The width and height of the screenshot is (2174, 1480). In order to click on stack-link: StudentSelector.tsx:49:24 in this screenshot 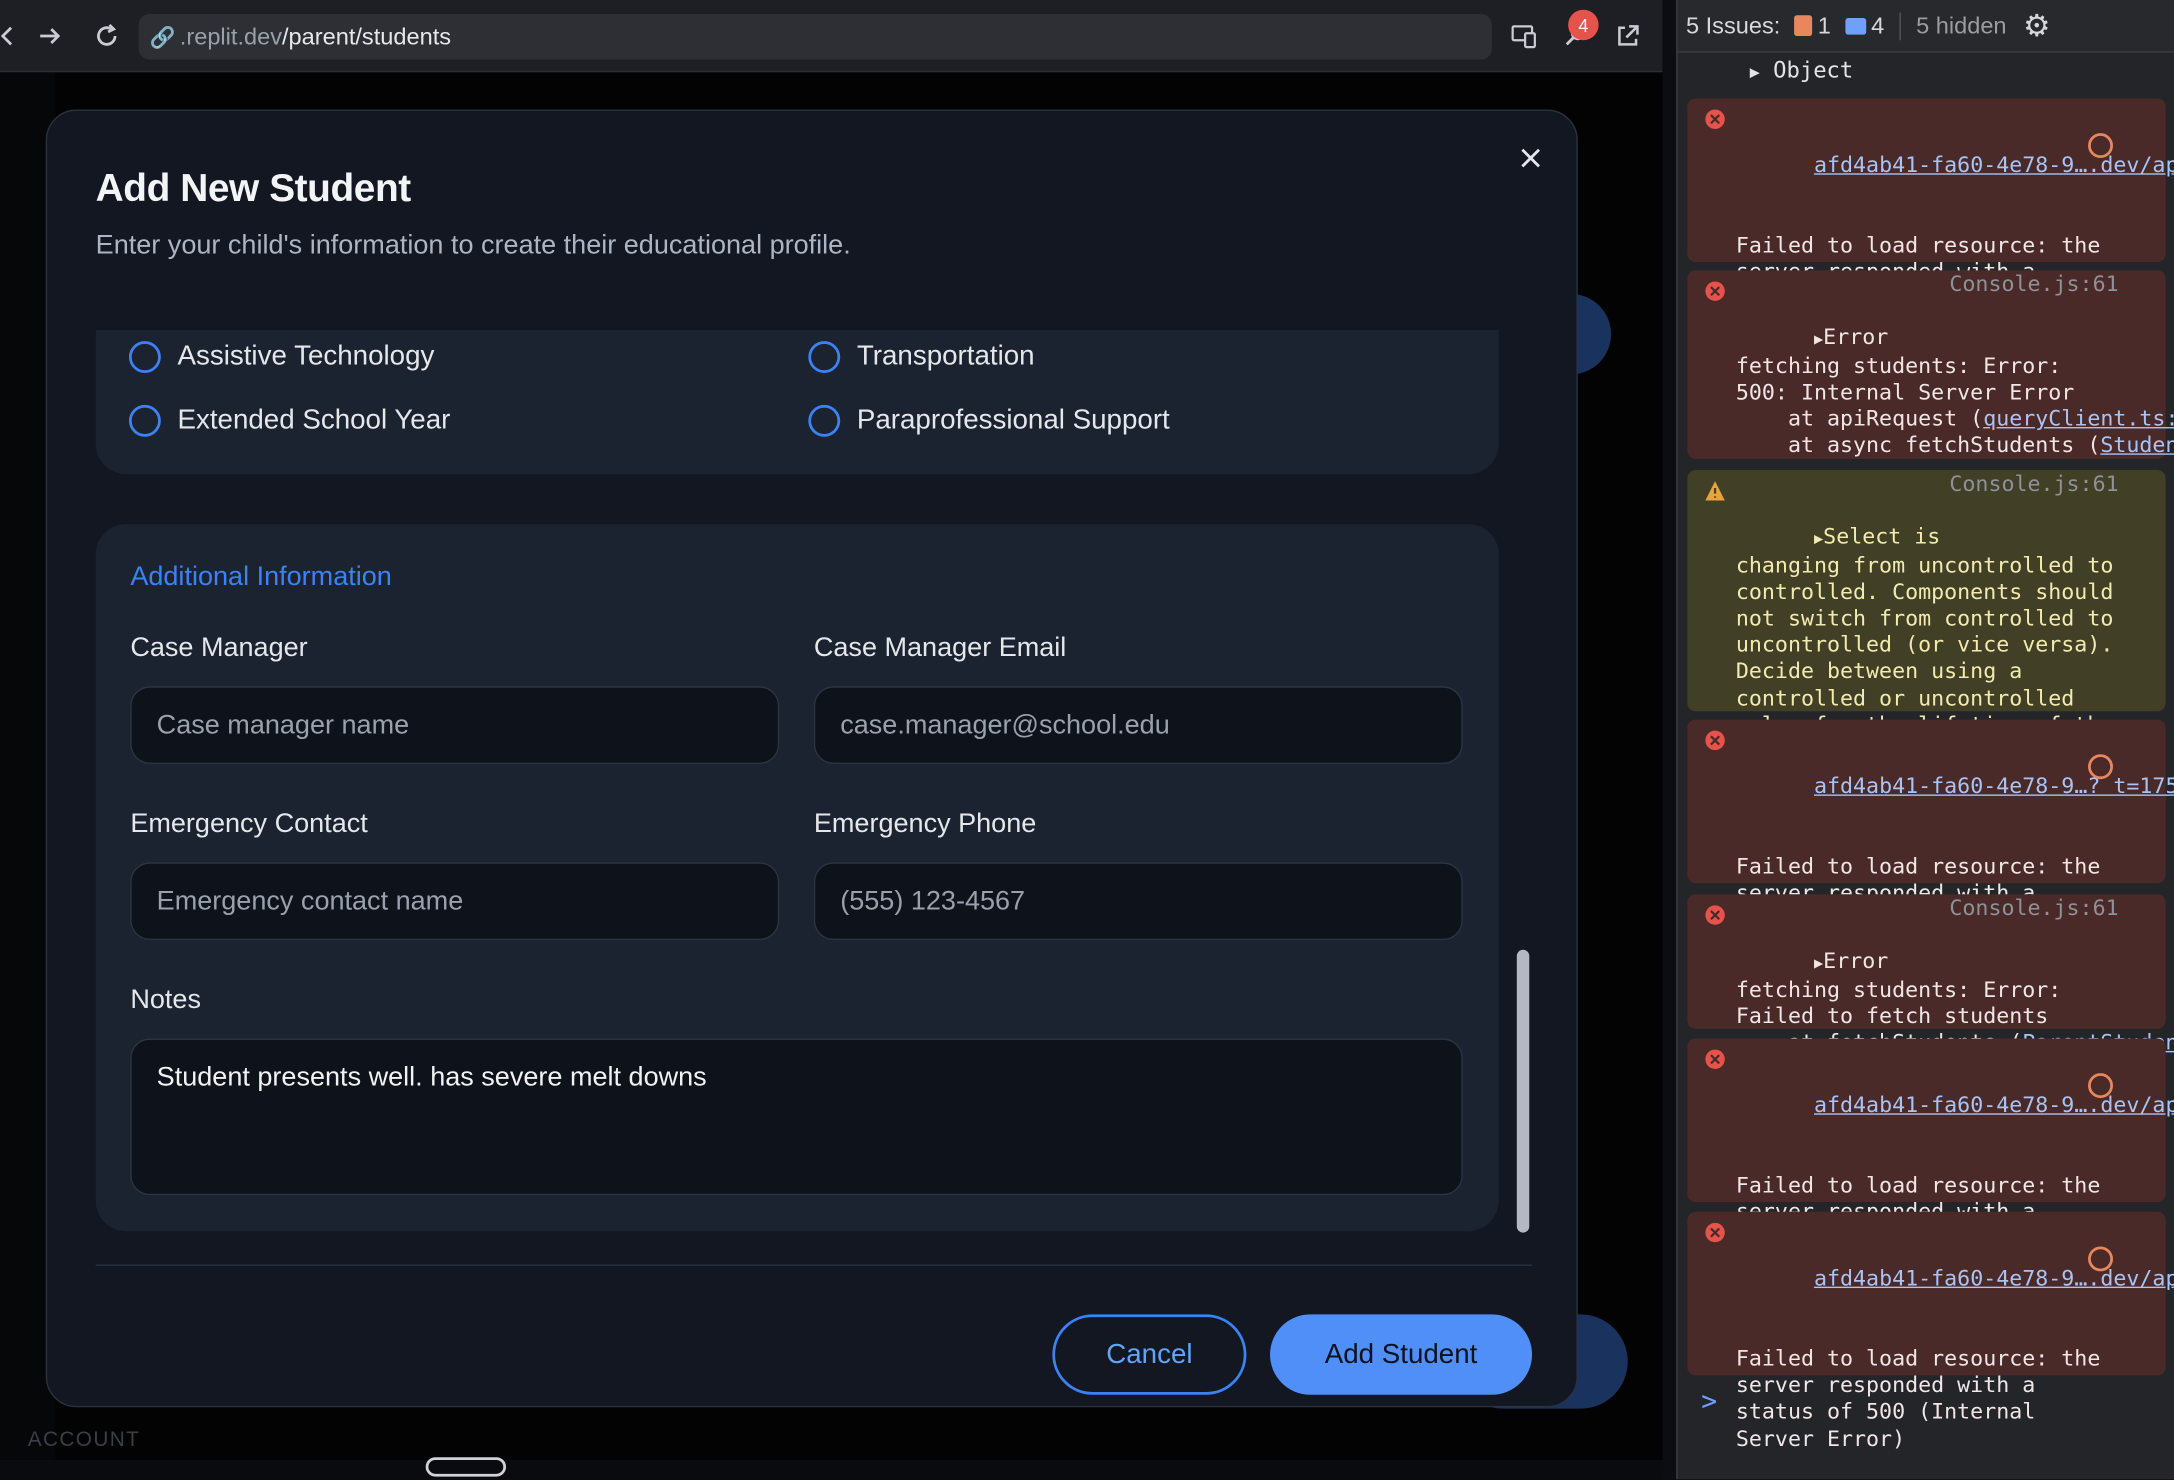, I will do `click(2137, 445)`.